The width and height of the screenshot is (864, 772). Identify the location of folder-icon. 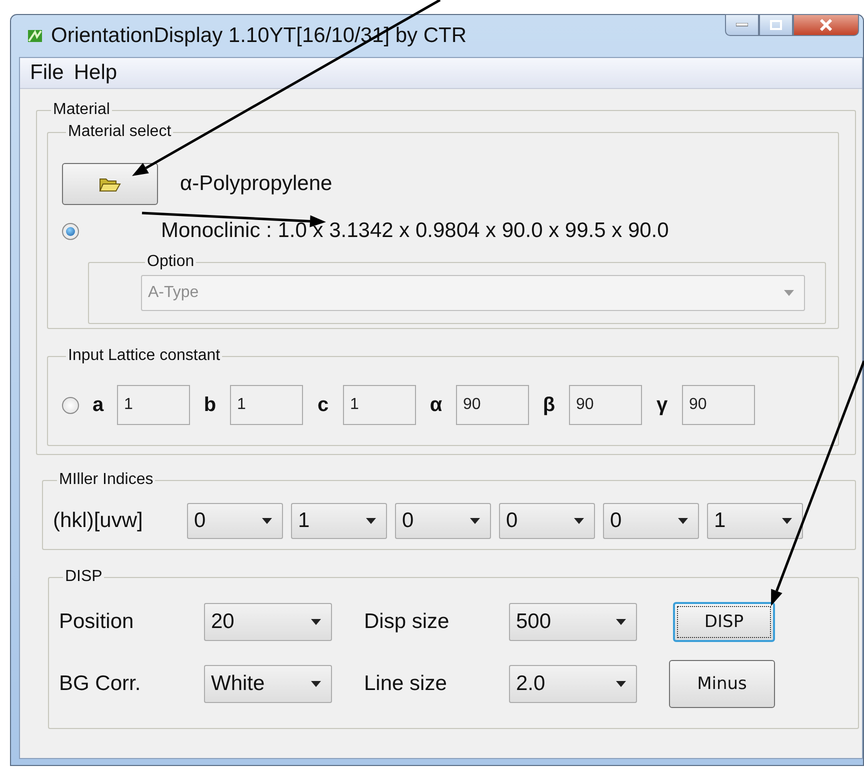
(110, 184).